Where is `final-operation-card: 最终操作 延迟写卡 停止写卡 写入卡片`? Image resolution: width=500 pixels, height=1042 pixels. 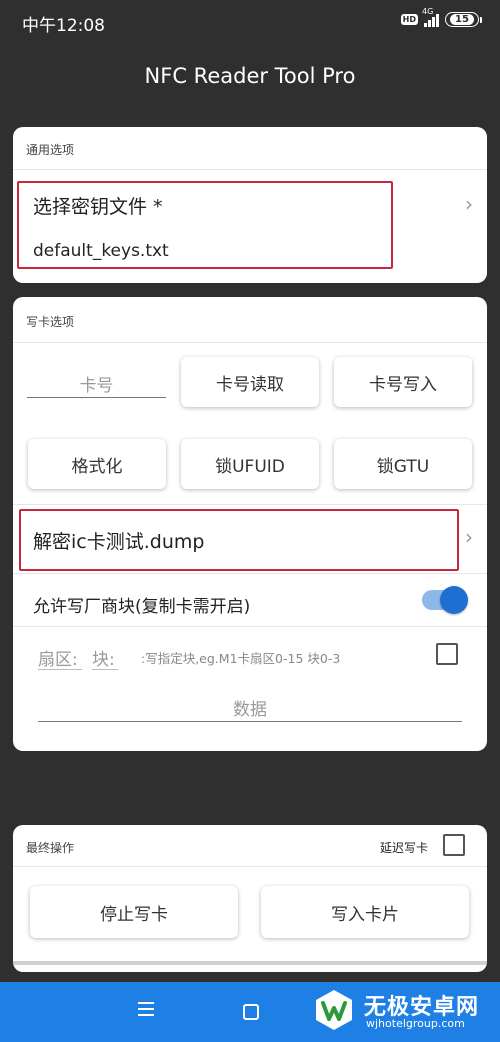
final-operation-card: 最终操作 延迟写卡 停止写卡 写入卡片 is located at coordinates (250, 898).